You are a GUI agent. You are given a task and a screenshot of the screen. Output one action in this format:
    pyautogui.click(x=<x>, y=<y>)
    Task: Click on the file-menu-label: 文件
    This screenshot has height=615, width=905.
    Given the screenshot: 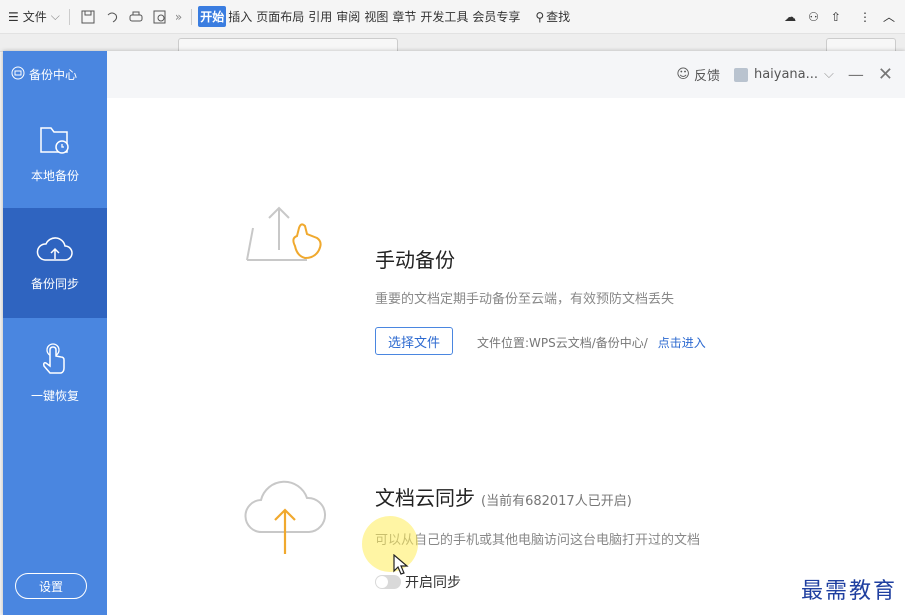 What is the action you would take?
    pyautogui.click(x=34, y=17)
    